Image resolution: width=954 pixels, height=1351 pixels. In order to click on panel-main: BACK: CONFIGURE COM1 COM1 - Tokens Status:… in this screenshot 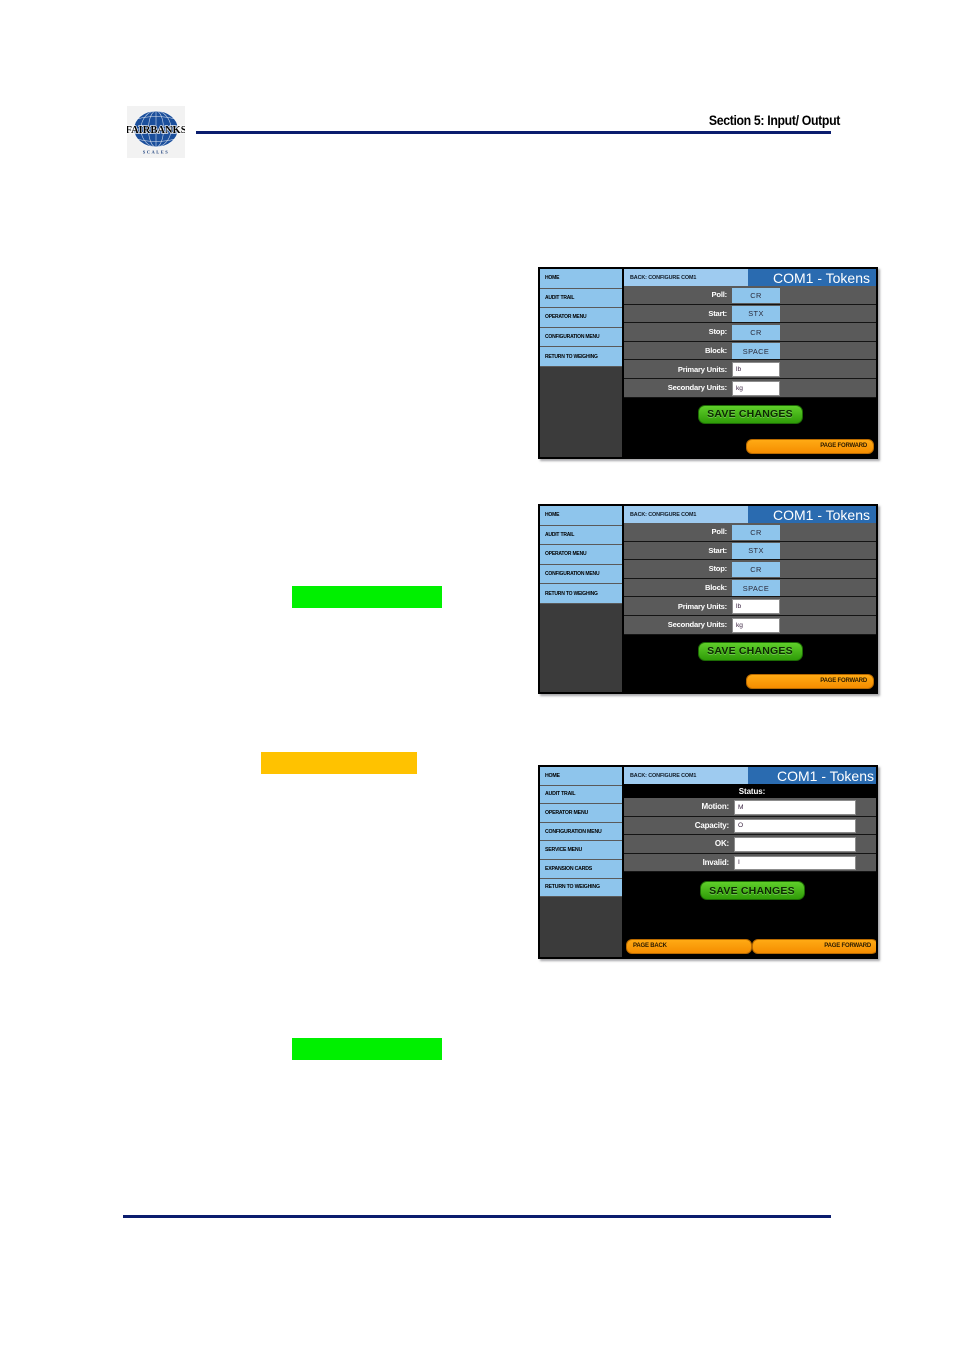, I will do `click(750, 862)`.